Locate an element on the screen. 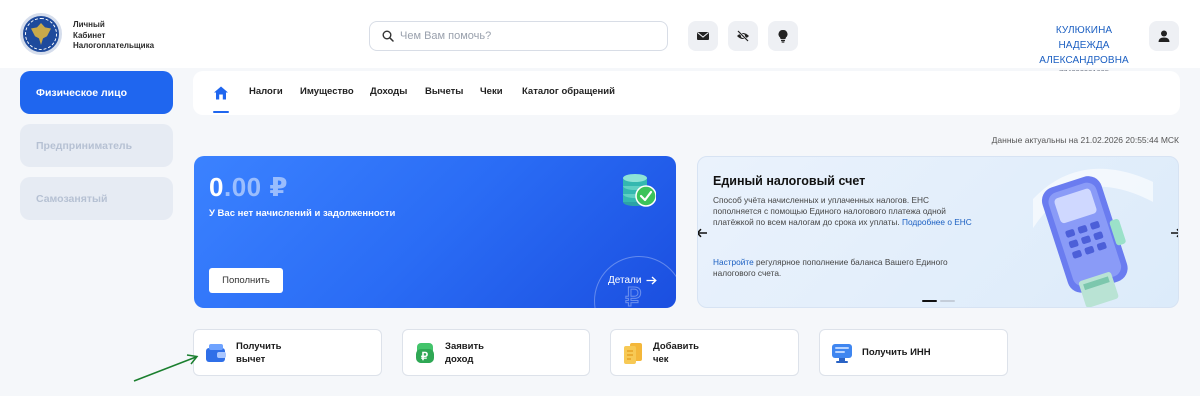 Image resolution: width=1200 pixels, height=396 pixels. label-line: доход is located at coordinates (459, 359).